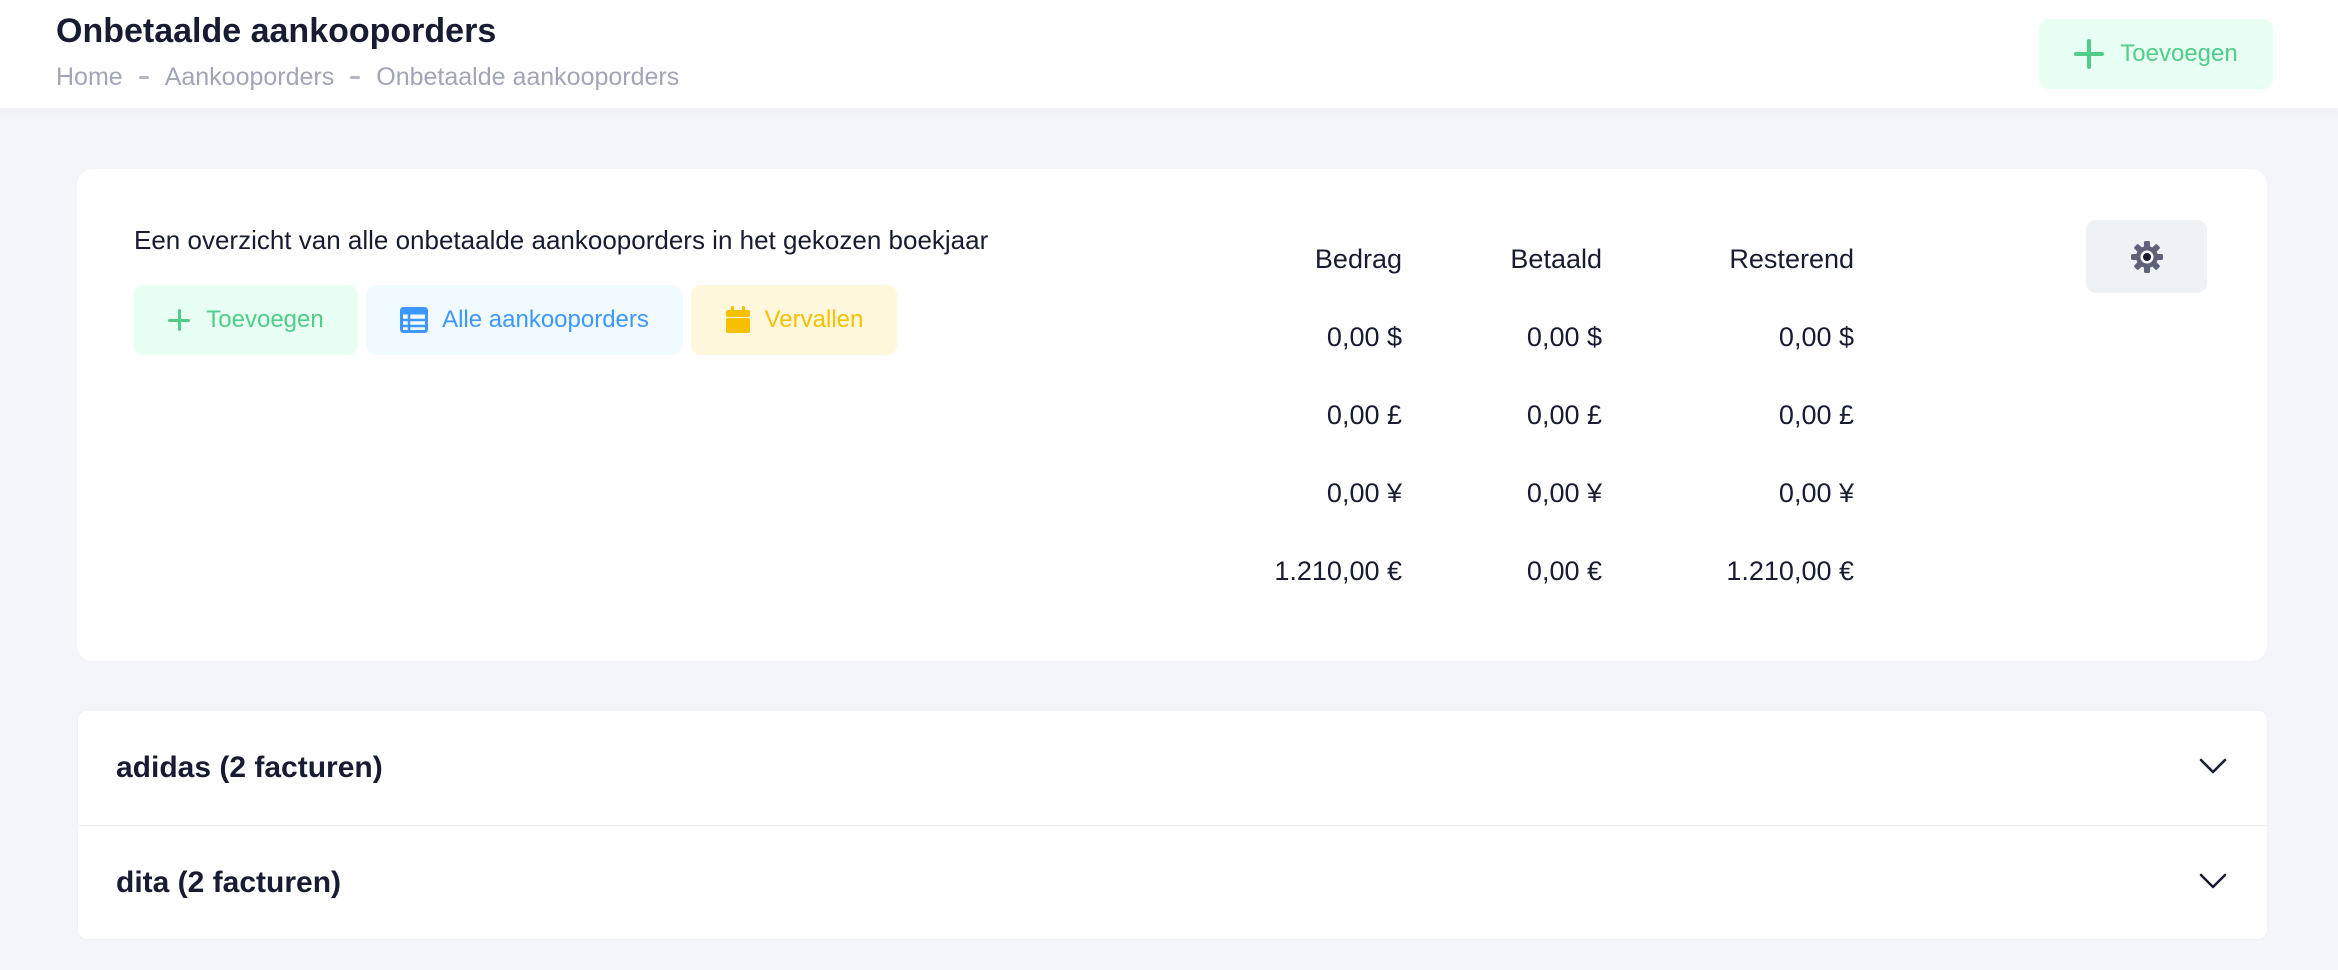  Describe the element at coordinates (1172, 768) in the screenshot. I see `accordion-item-adidas: adidas (2 facturen)` at that location.